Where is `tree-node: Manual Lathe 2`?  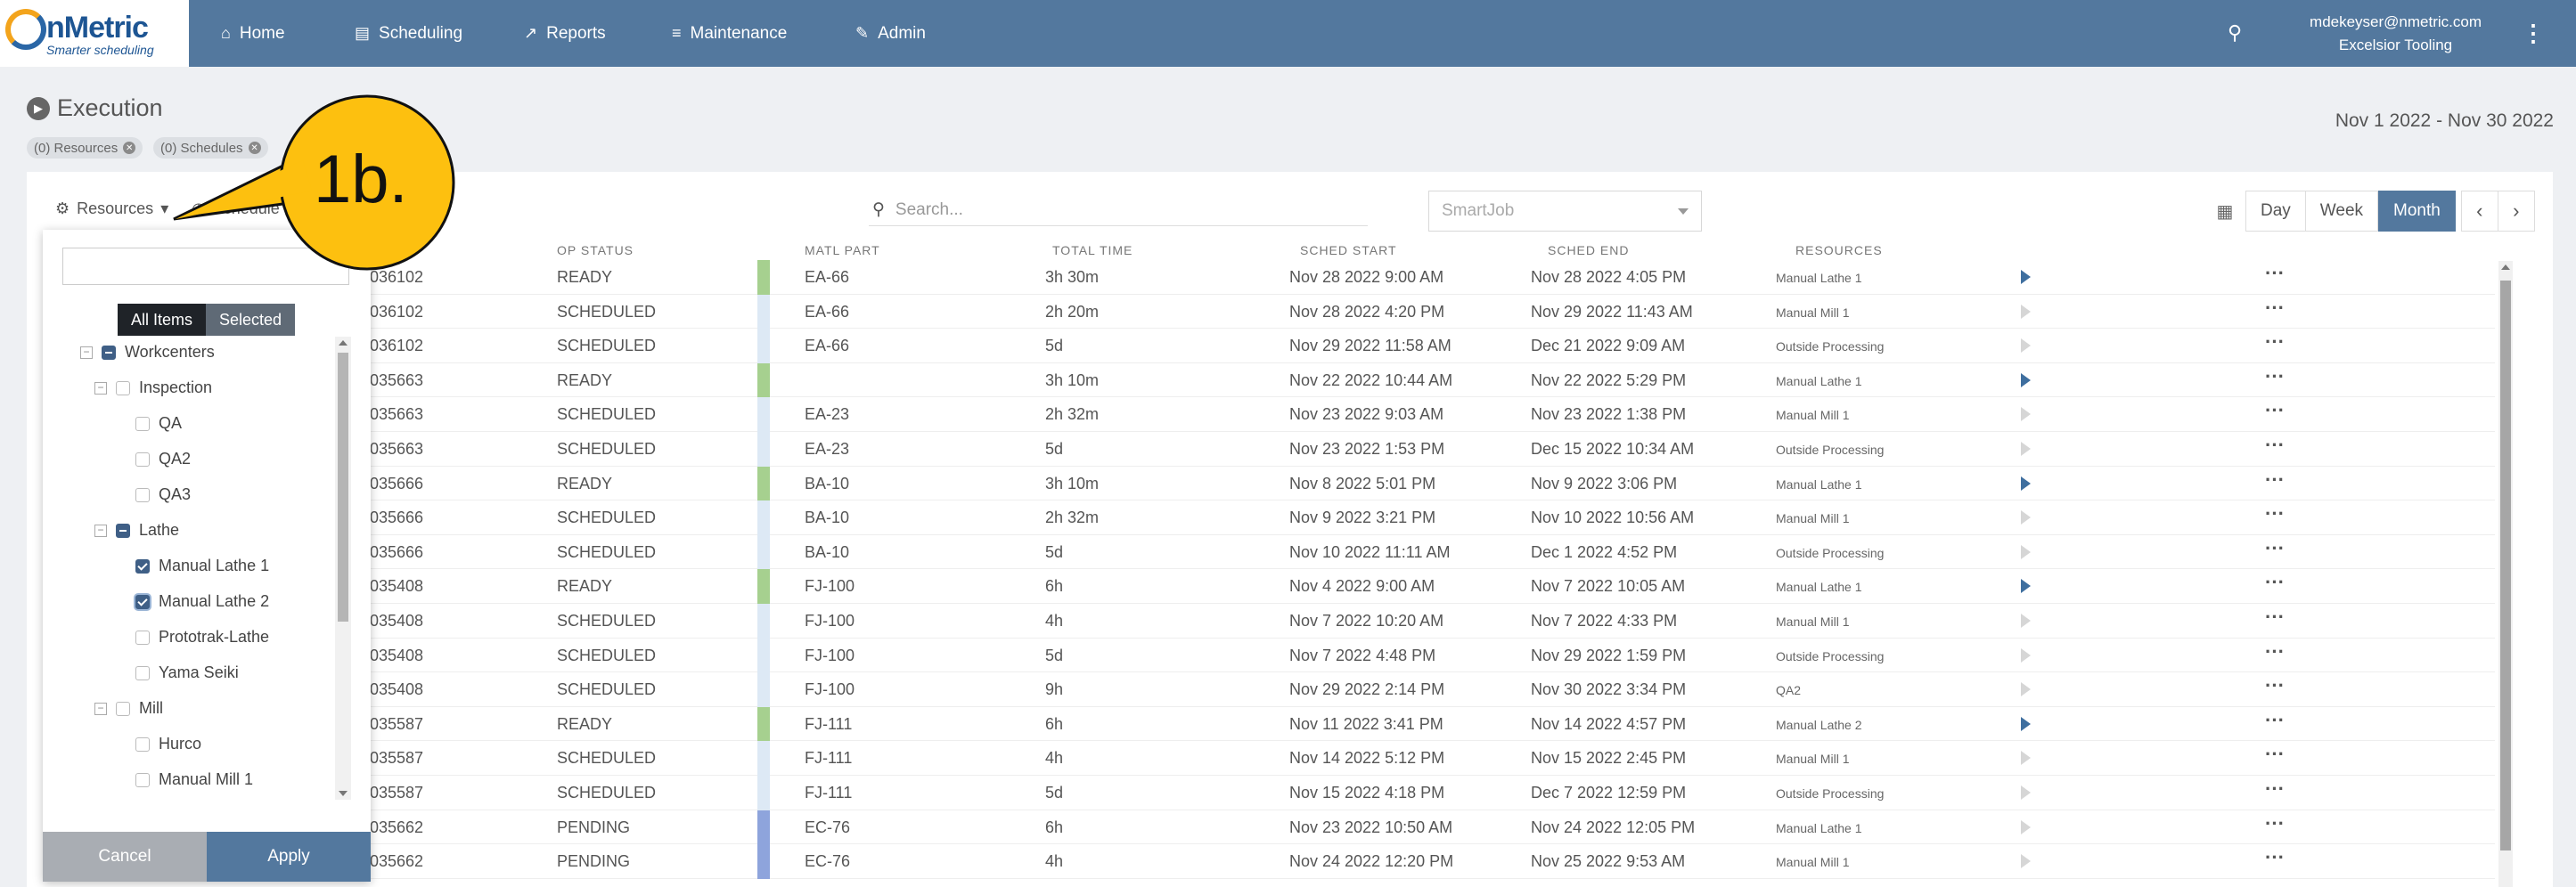
tree-node: Manual Lathe 2 is located at coordinates (202, 601).